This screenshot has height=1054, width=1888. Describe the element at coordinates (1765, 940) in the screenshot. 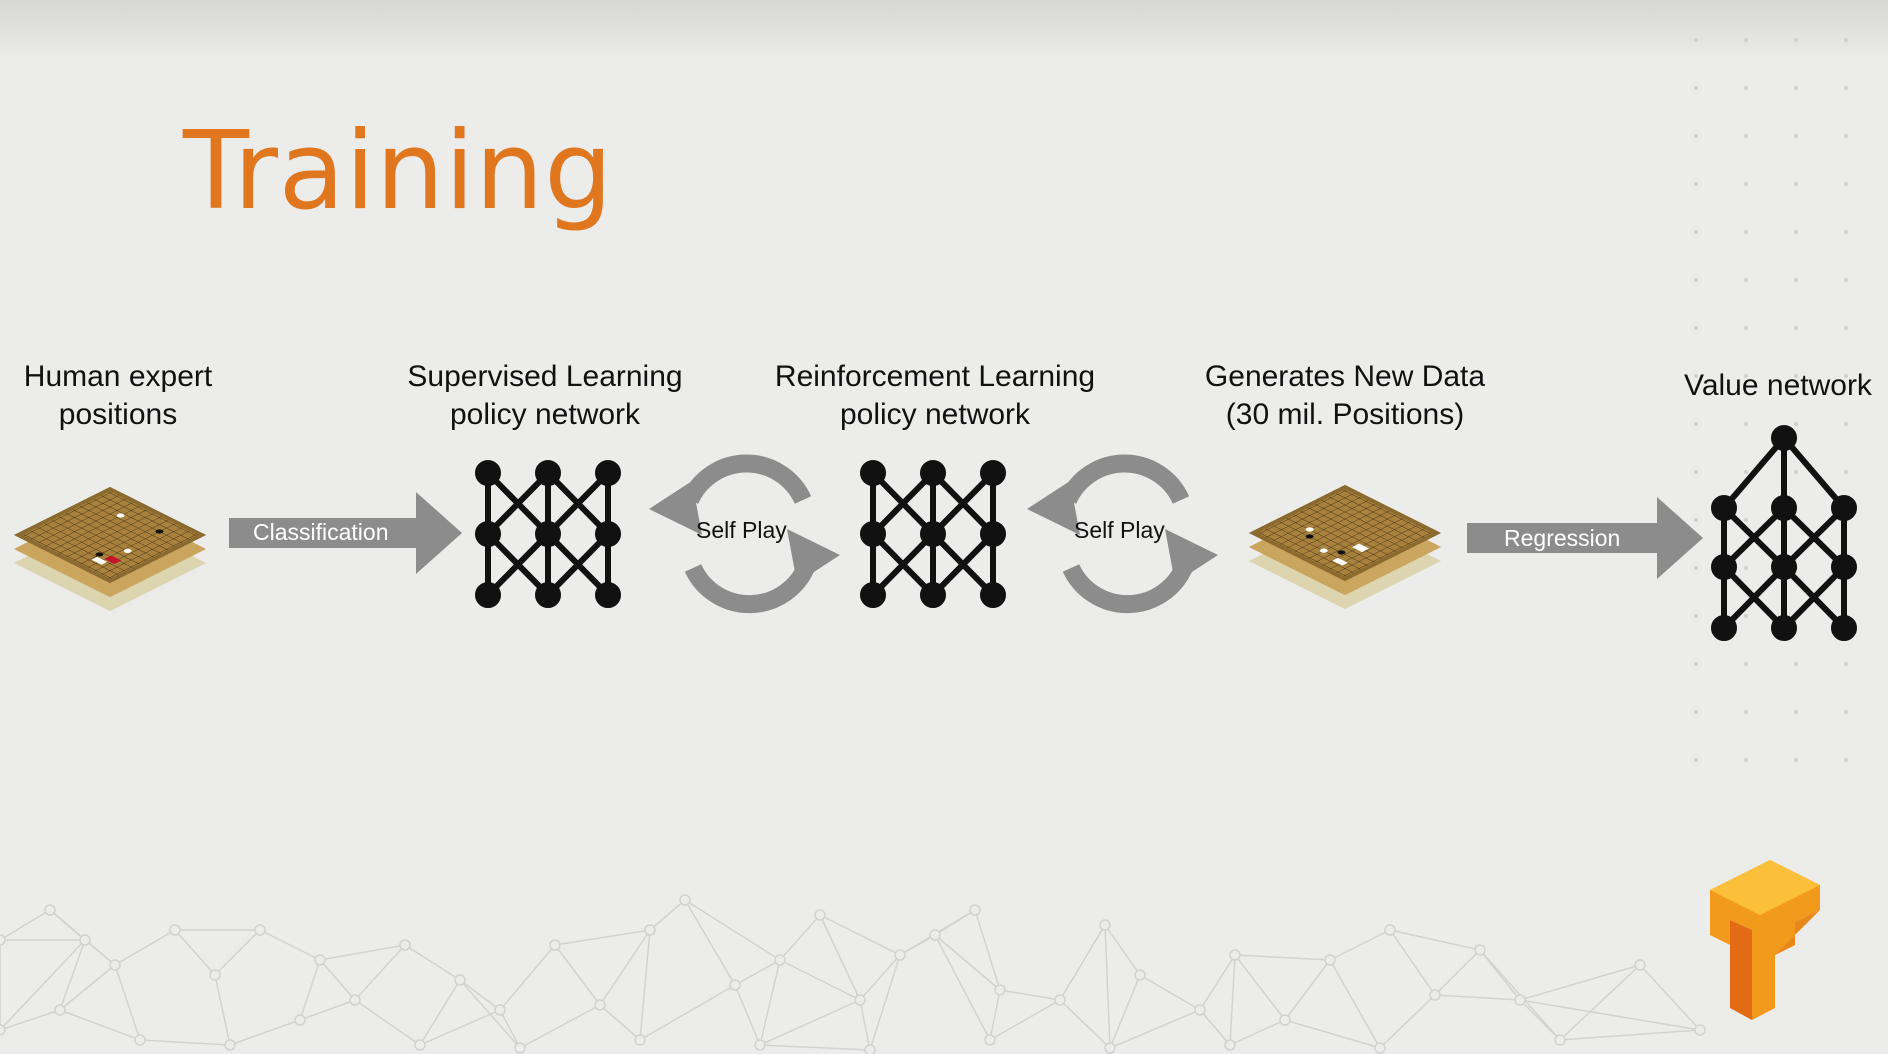

I see `tensorflow-logo-icon` at that location.